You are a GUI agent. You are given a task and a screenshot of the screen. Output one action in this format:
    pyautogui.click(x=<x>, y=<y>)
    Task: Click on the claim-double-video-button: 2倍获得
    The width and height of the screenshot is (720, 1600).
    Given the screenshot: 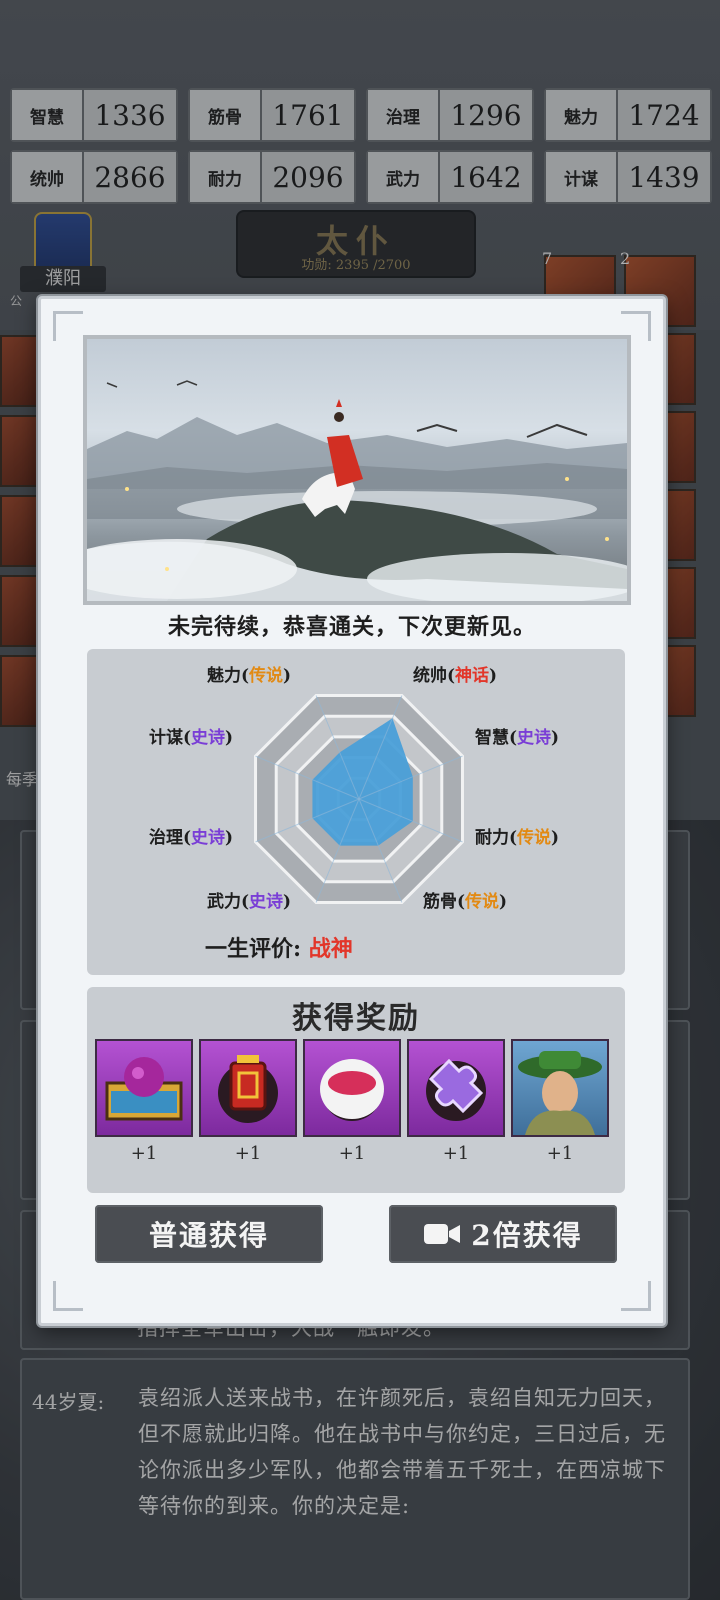 What is the action you would take?
    pyautogui.click(x=503, y=1234)
    